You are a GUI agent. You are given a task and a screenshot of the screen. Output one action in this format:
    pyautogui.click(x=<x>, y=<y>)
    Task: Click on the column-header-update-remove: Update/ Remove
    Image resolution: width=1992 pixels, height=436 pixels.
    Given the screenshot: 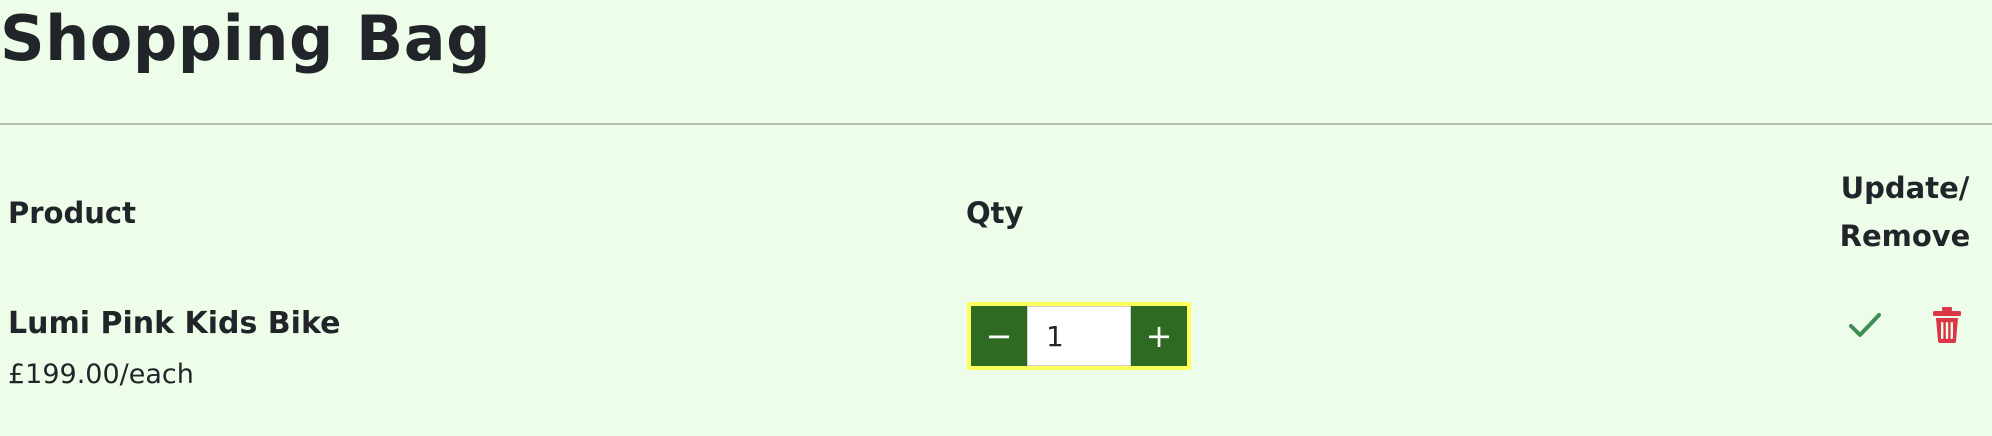 What is the action you would take?
    pyautogui.click(x=1905, y=212)
    